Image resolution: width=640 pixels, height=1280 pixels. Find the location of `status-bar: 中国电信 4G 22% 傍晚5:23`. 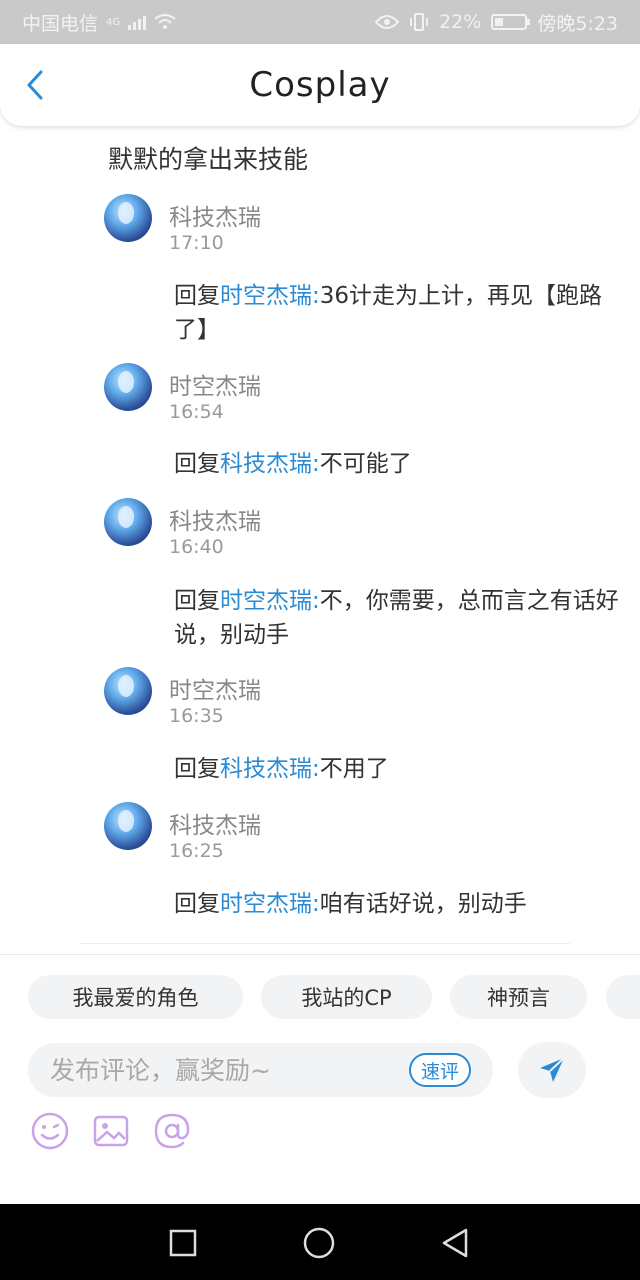

status-bar: 中国电信 4G 22% 傍晚5:23 is located at coordinates (320, 22).